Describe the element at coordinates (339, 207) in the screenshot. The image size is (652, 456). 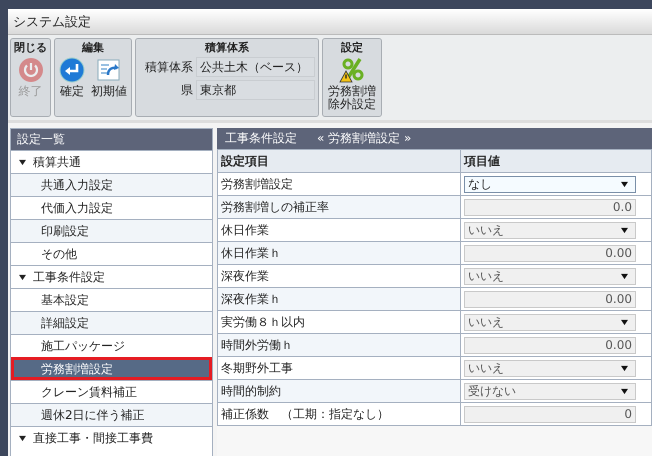
I see `table-cell: 労務割増しの補正率` at that location.